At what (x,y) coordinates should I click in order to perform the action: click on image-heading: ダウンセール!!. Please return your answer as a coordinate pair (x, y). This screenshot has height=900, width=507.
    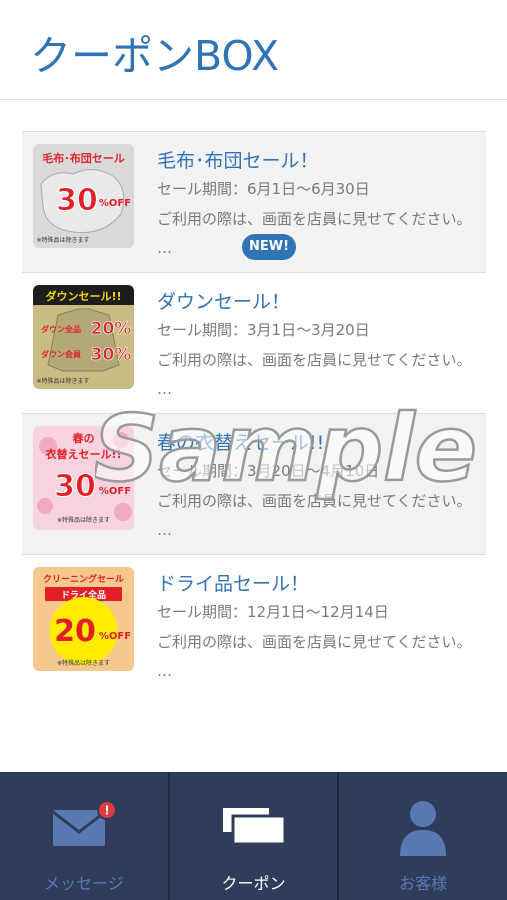
    Looking at the image, I should click on (83, 296).